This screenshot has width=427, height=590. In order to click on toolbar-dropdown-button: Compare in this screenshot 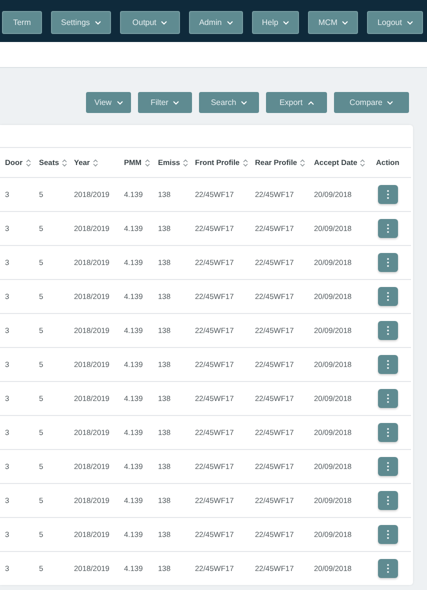, I will do `click(371, 102)`.